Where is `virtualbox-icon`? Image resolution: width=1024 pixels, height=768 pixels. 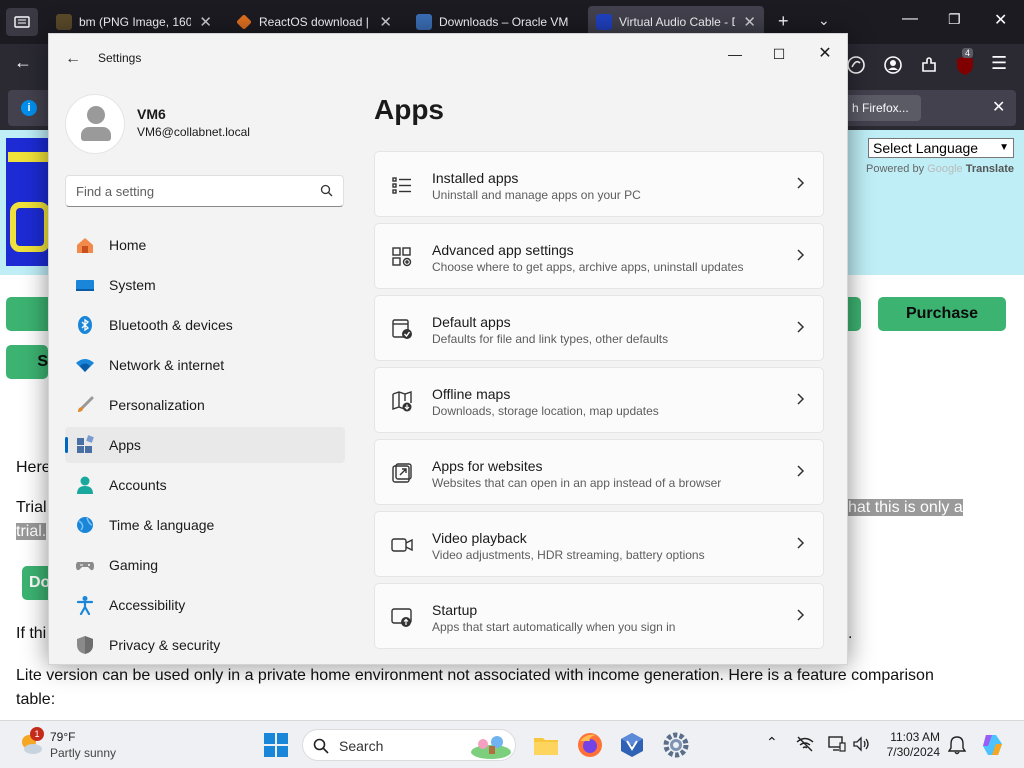
virtualbox-icon is located at coordinates (632, 745).